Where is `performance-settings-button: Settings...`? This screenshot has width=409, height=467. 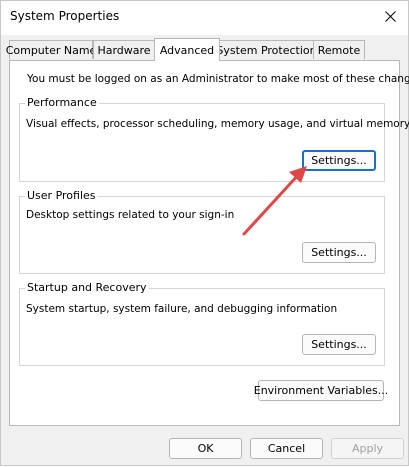
performance-settings-button: Settings... is located at coordinates (339, 160).